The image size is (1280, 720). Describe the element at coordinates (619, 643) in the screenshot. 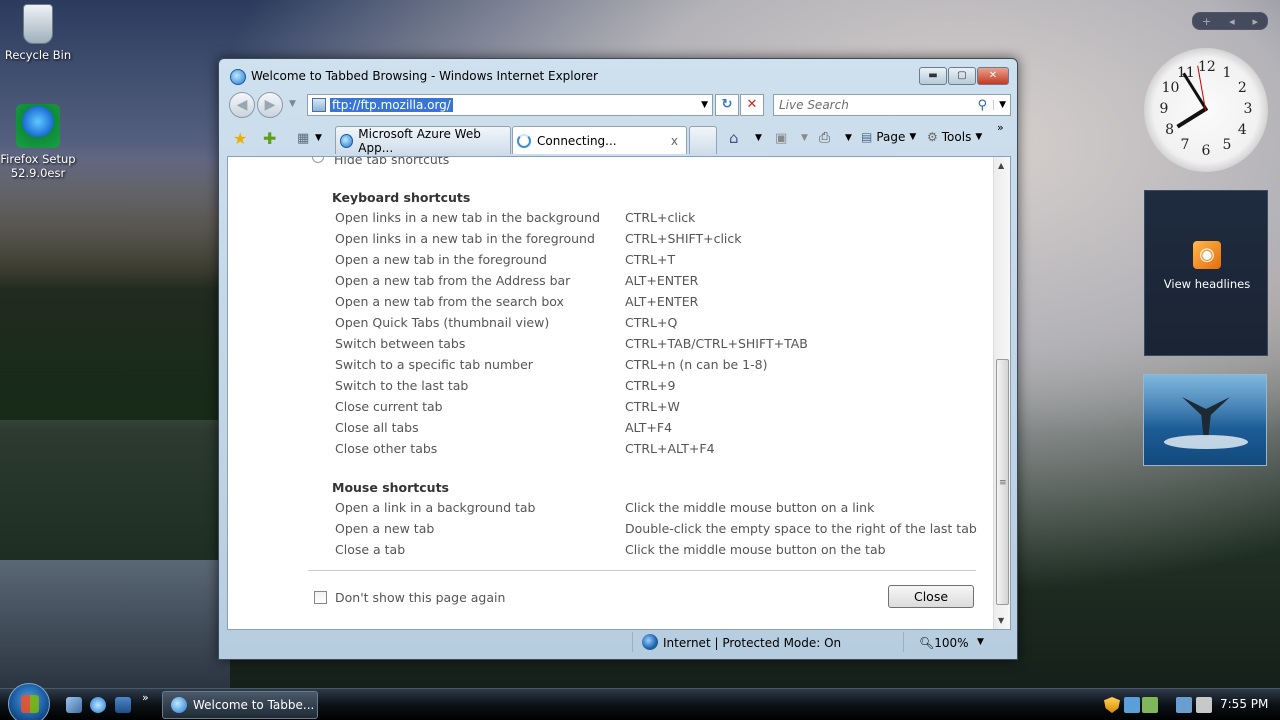

I see `status-bar: Internet | Protected Mode: On 🔍︎100% ▼` at that location.